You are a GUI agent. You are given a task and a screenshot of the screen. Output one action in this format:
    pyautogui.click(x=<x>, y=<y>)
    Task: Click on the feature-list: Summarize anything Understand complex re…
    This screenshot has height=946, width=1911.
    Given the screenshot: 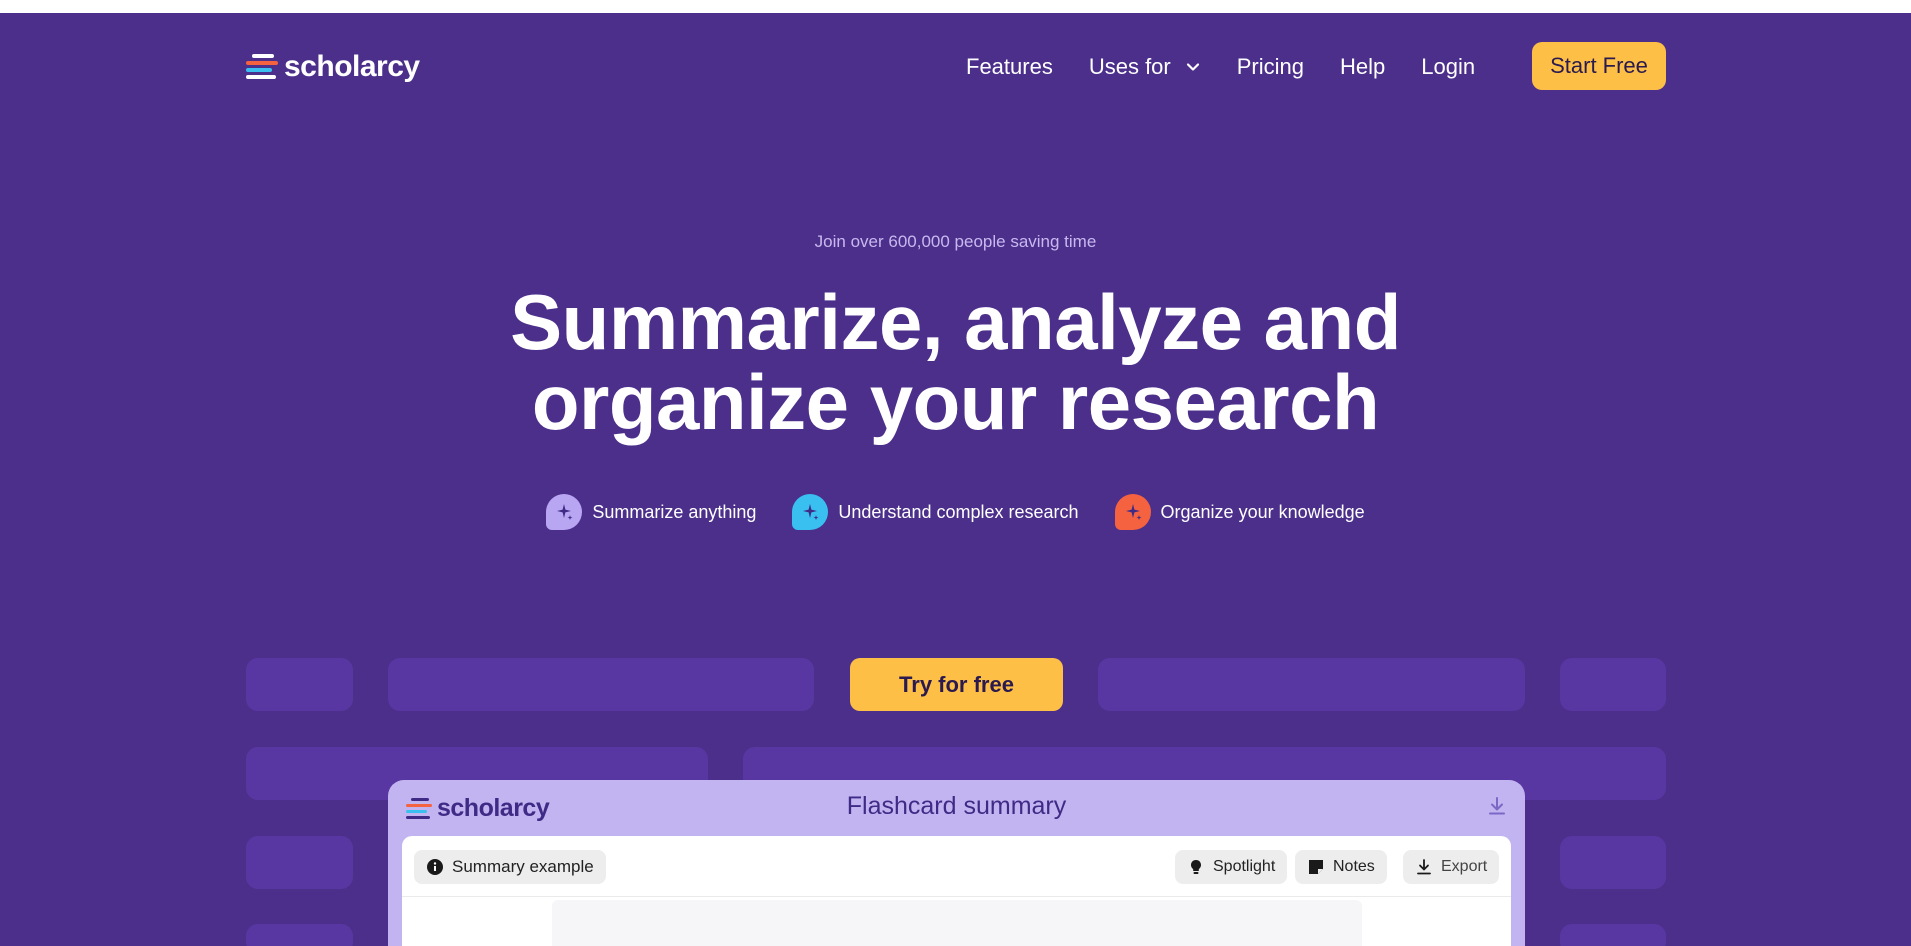 What is the action you would take?
    pyautogui.click(x=955, y=512)
    